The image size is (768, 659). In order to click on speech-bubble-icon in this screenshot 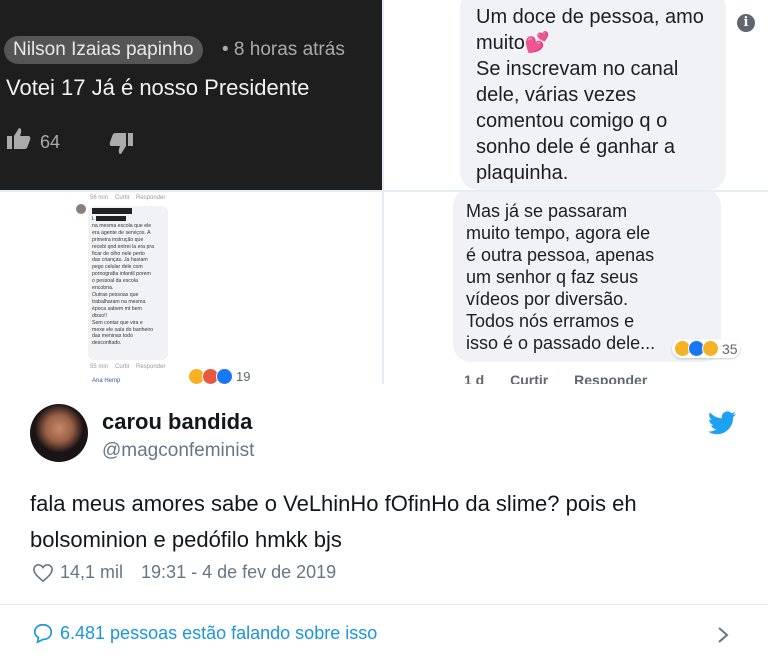, I will do `click(43, 633)`.